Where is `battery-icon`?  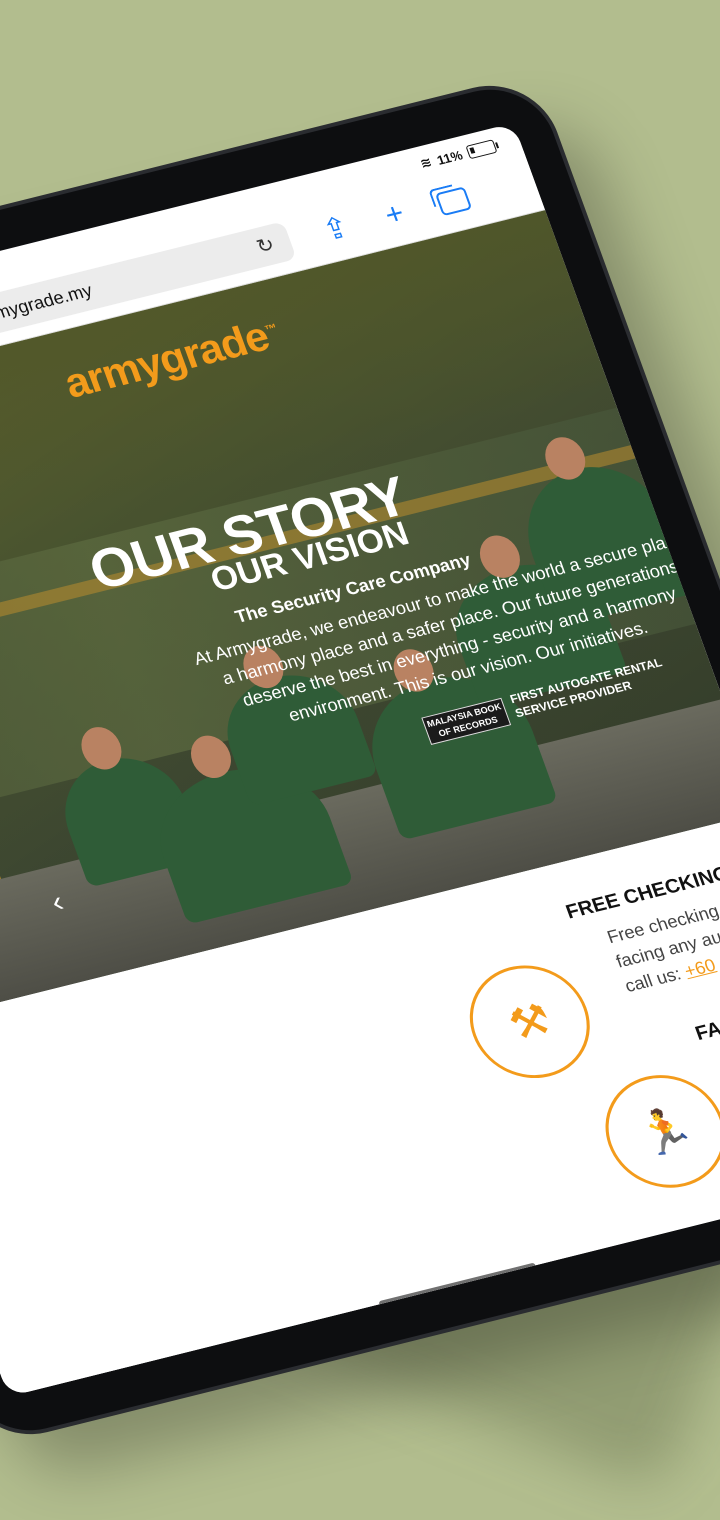
battery-icon is located at coordinates (481, 149).